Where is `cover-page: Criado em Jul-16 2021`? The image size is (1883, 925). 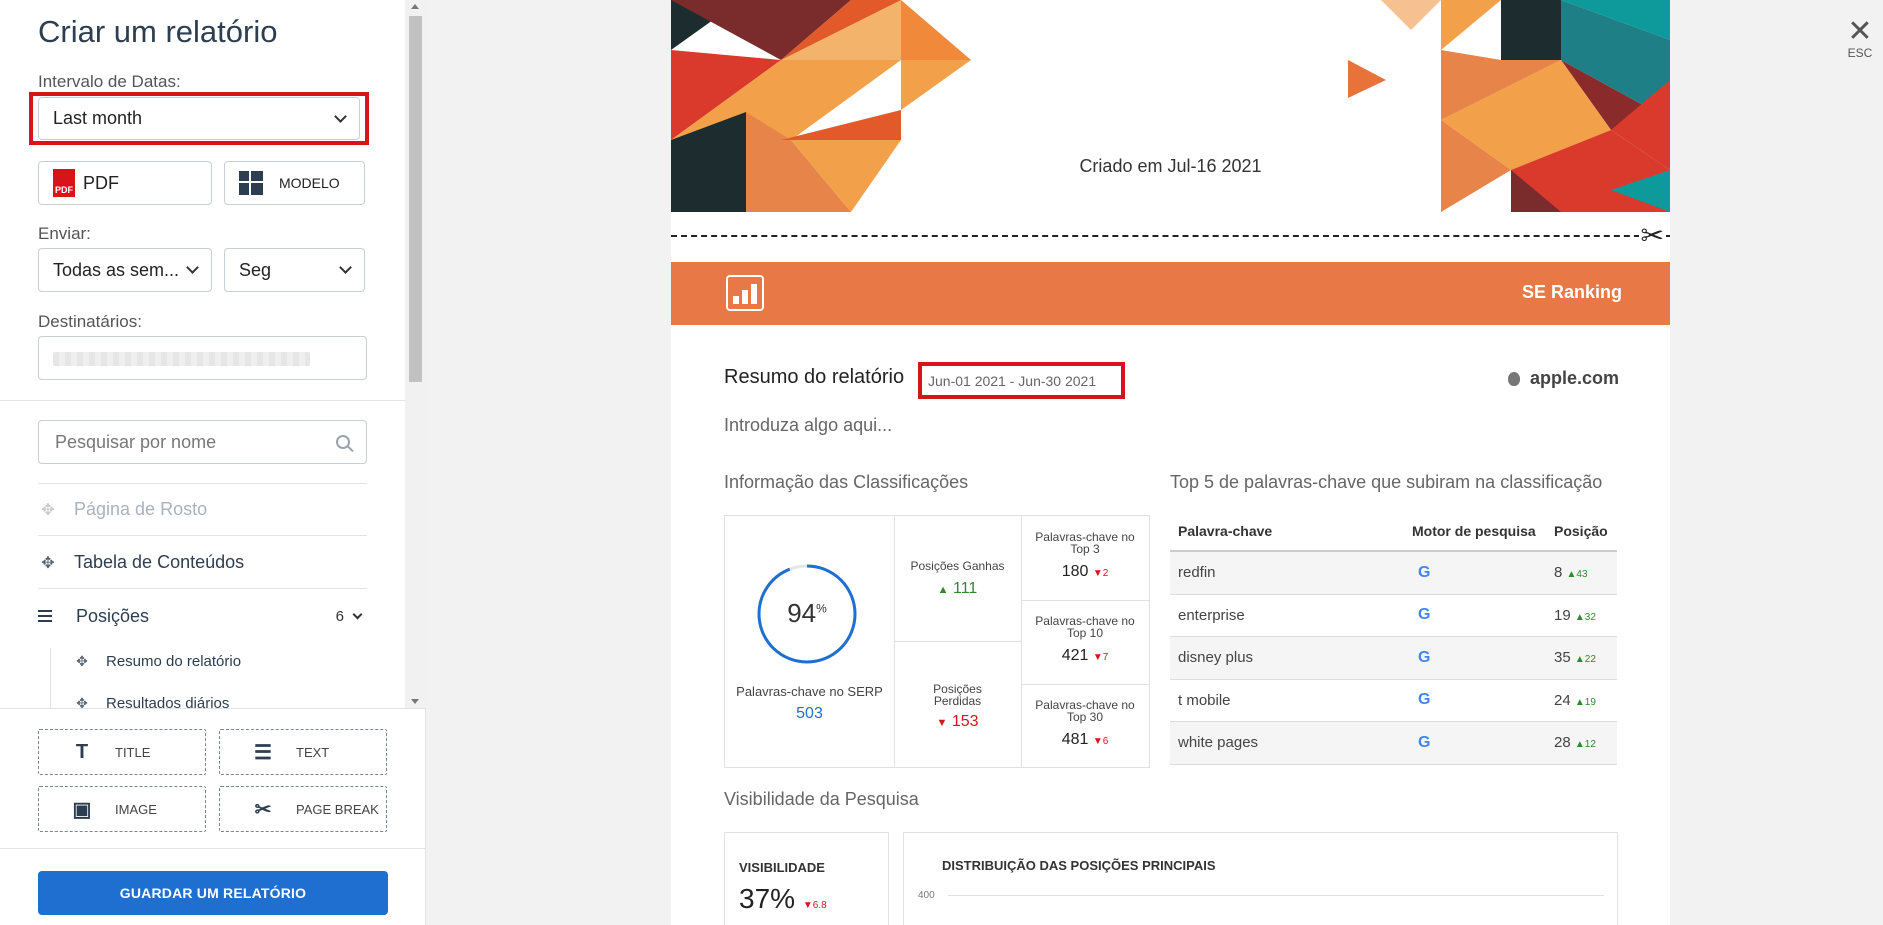 cover-page: Criado em Jul-16 2021 is located at coordinates (1170, 106).